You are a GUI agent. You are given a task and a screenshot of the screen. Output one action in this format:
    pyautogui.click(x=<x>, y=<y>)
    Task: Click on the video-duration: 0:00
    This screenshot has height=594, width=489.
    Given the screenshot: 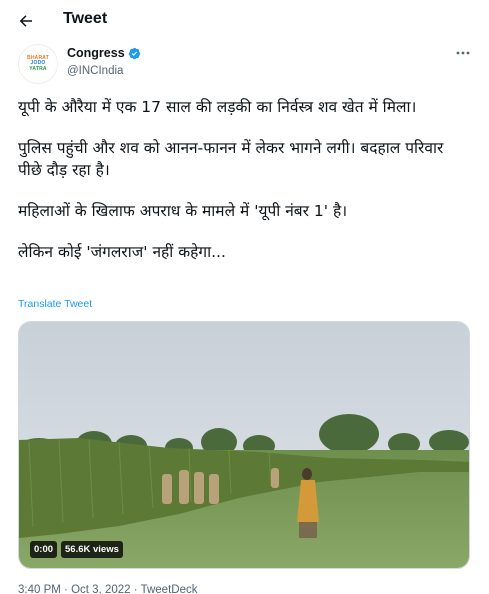 What is the action you would take?
    pyautogui.click(x=44, y=549)
    